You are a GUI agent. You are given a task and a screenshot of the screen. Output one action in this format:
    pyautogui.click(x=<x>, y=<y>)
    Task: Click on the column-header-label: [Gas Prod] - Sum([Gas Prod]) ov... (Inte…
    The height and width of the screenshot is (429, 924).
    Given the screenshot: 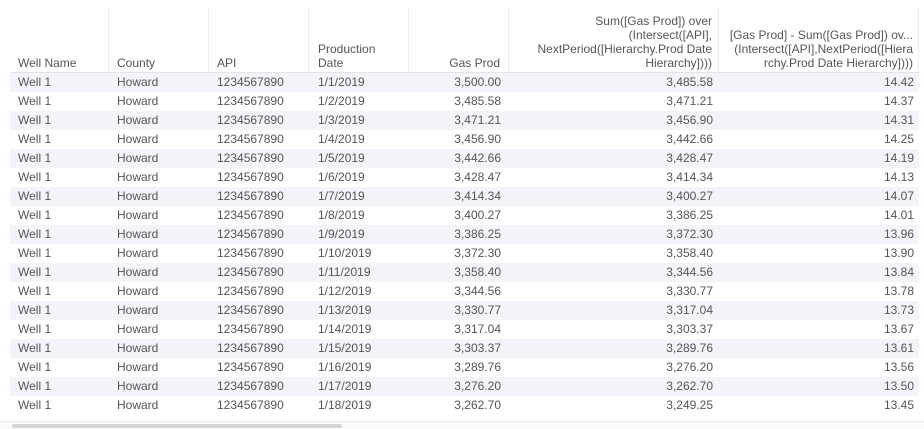 What is the action you would take?
    pyautogui.click(x=821, y=49)
    